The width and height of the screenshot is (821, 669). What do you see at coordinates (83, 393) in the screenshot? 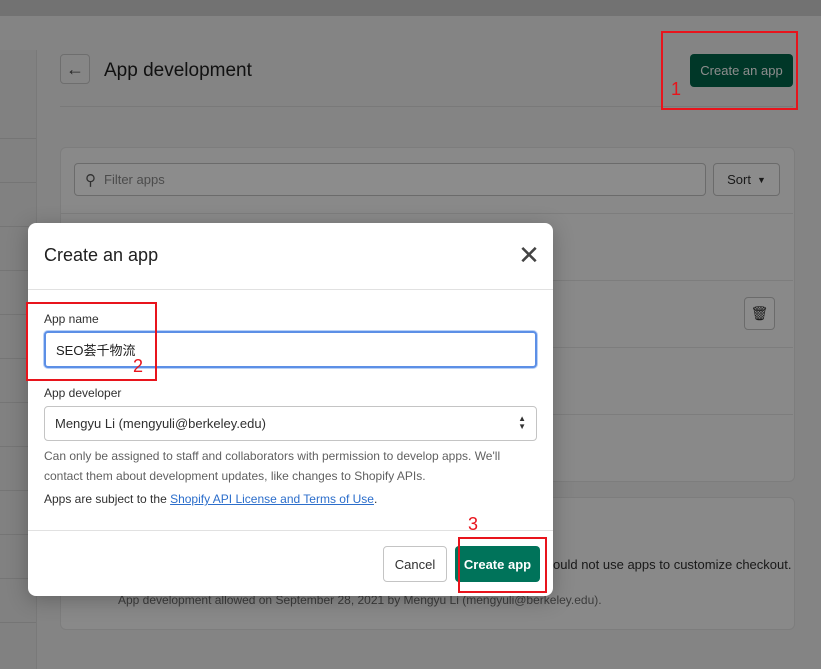
I see `app-developer-label: App developer` at bounding box center [83, 393].